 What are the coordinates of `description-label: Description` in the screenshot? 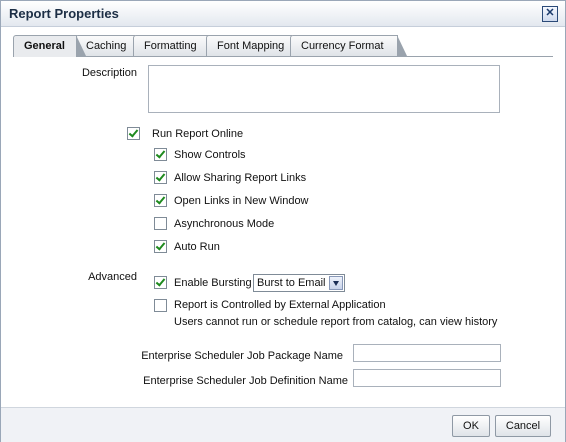 It's located at (109, 73).